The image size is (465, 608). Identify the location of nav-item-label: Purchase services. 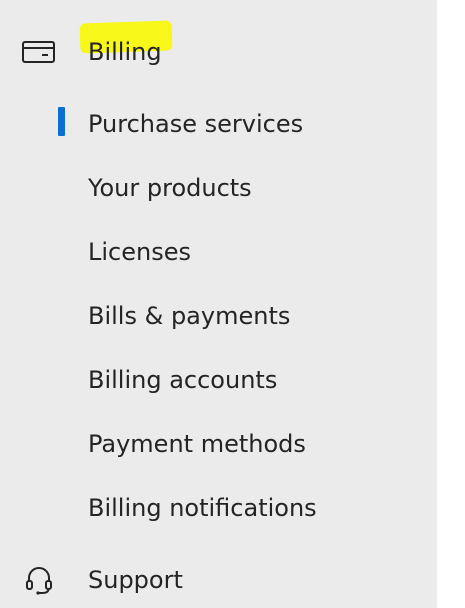
(196, 124).